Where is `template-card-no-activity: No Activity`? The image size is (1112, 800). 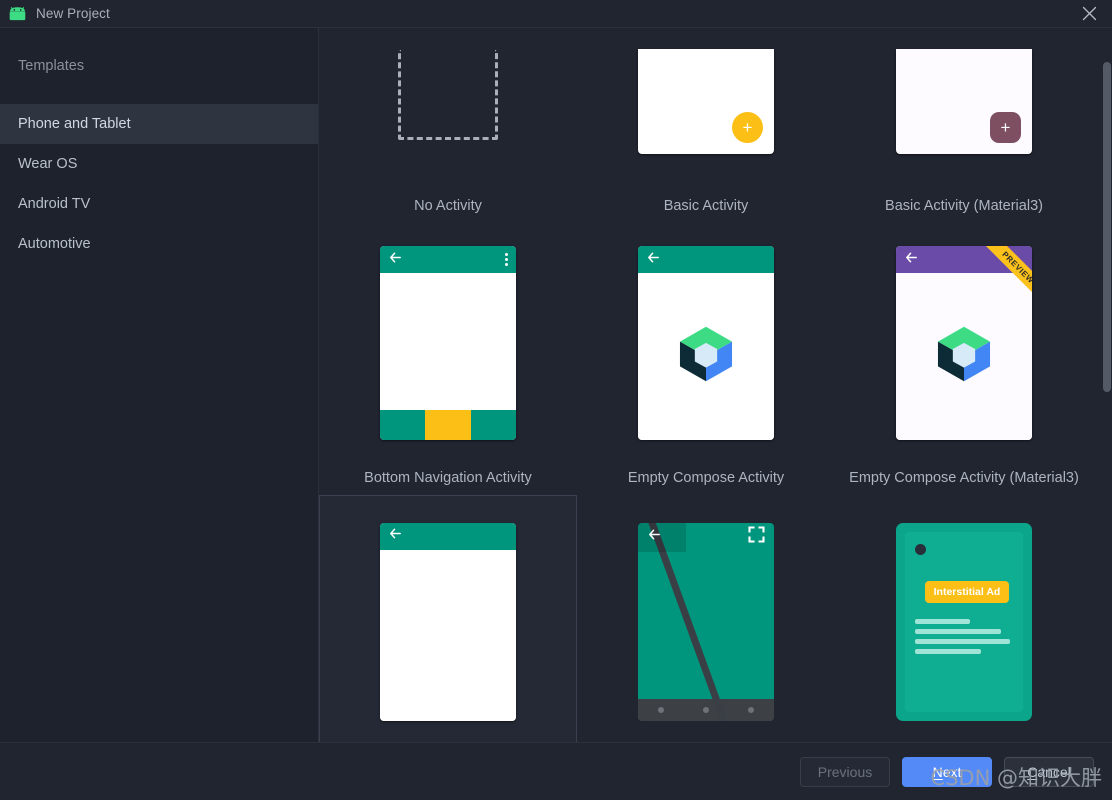 template-card-no-activity: No Activity is located at coordinates (448, 125).